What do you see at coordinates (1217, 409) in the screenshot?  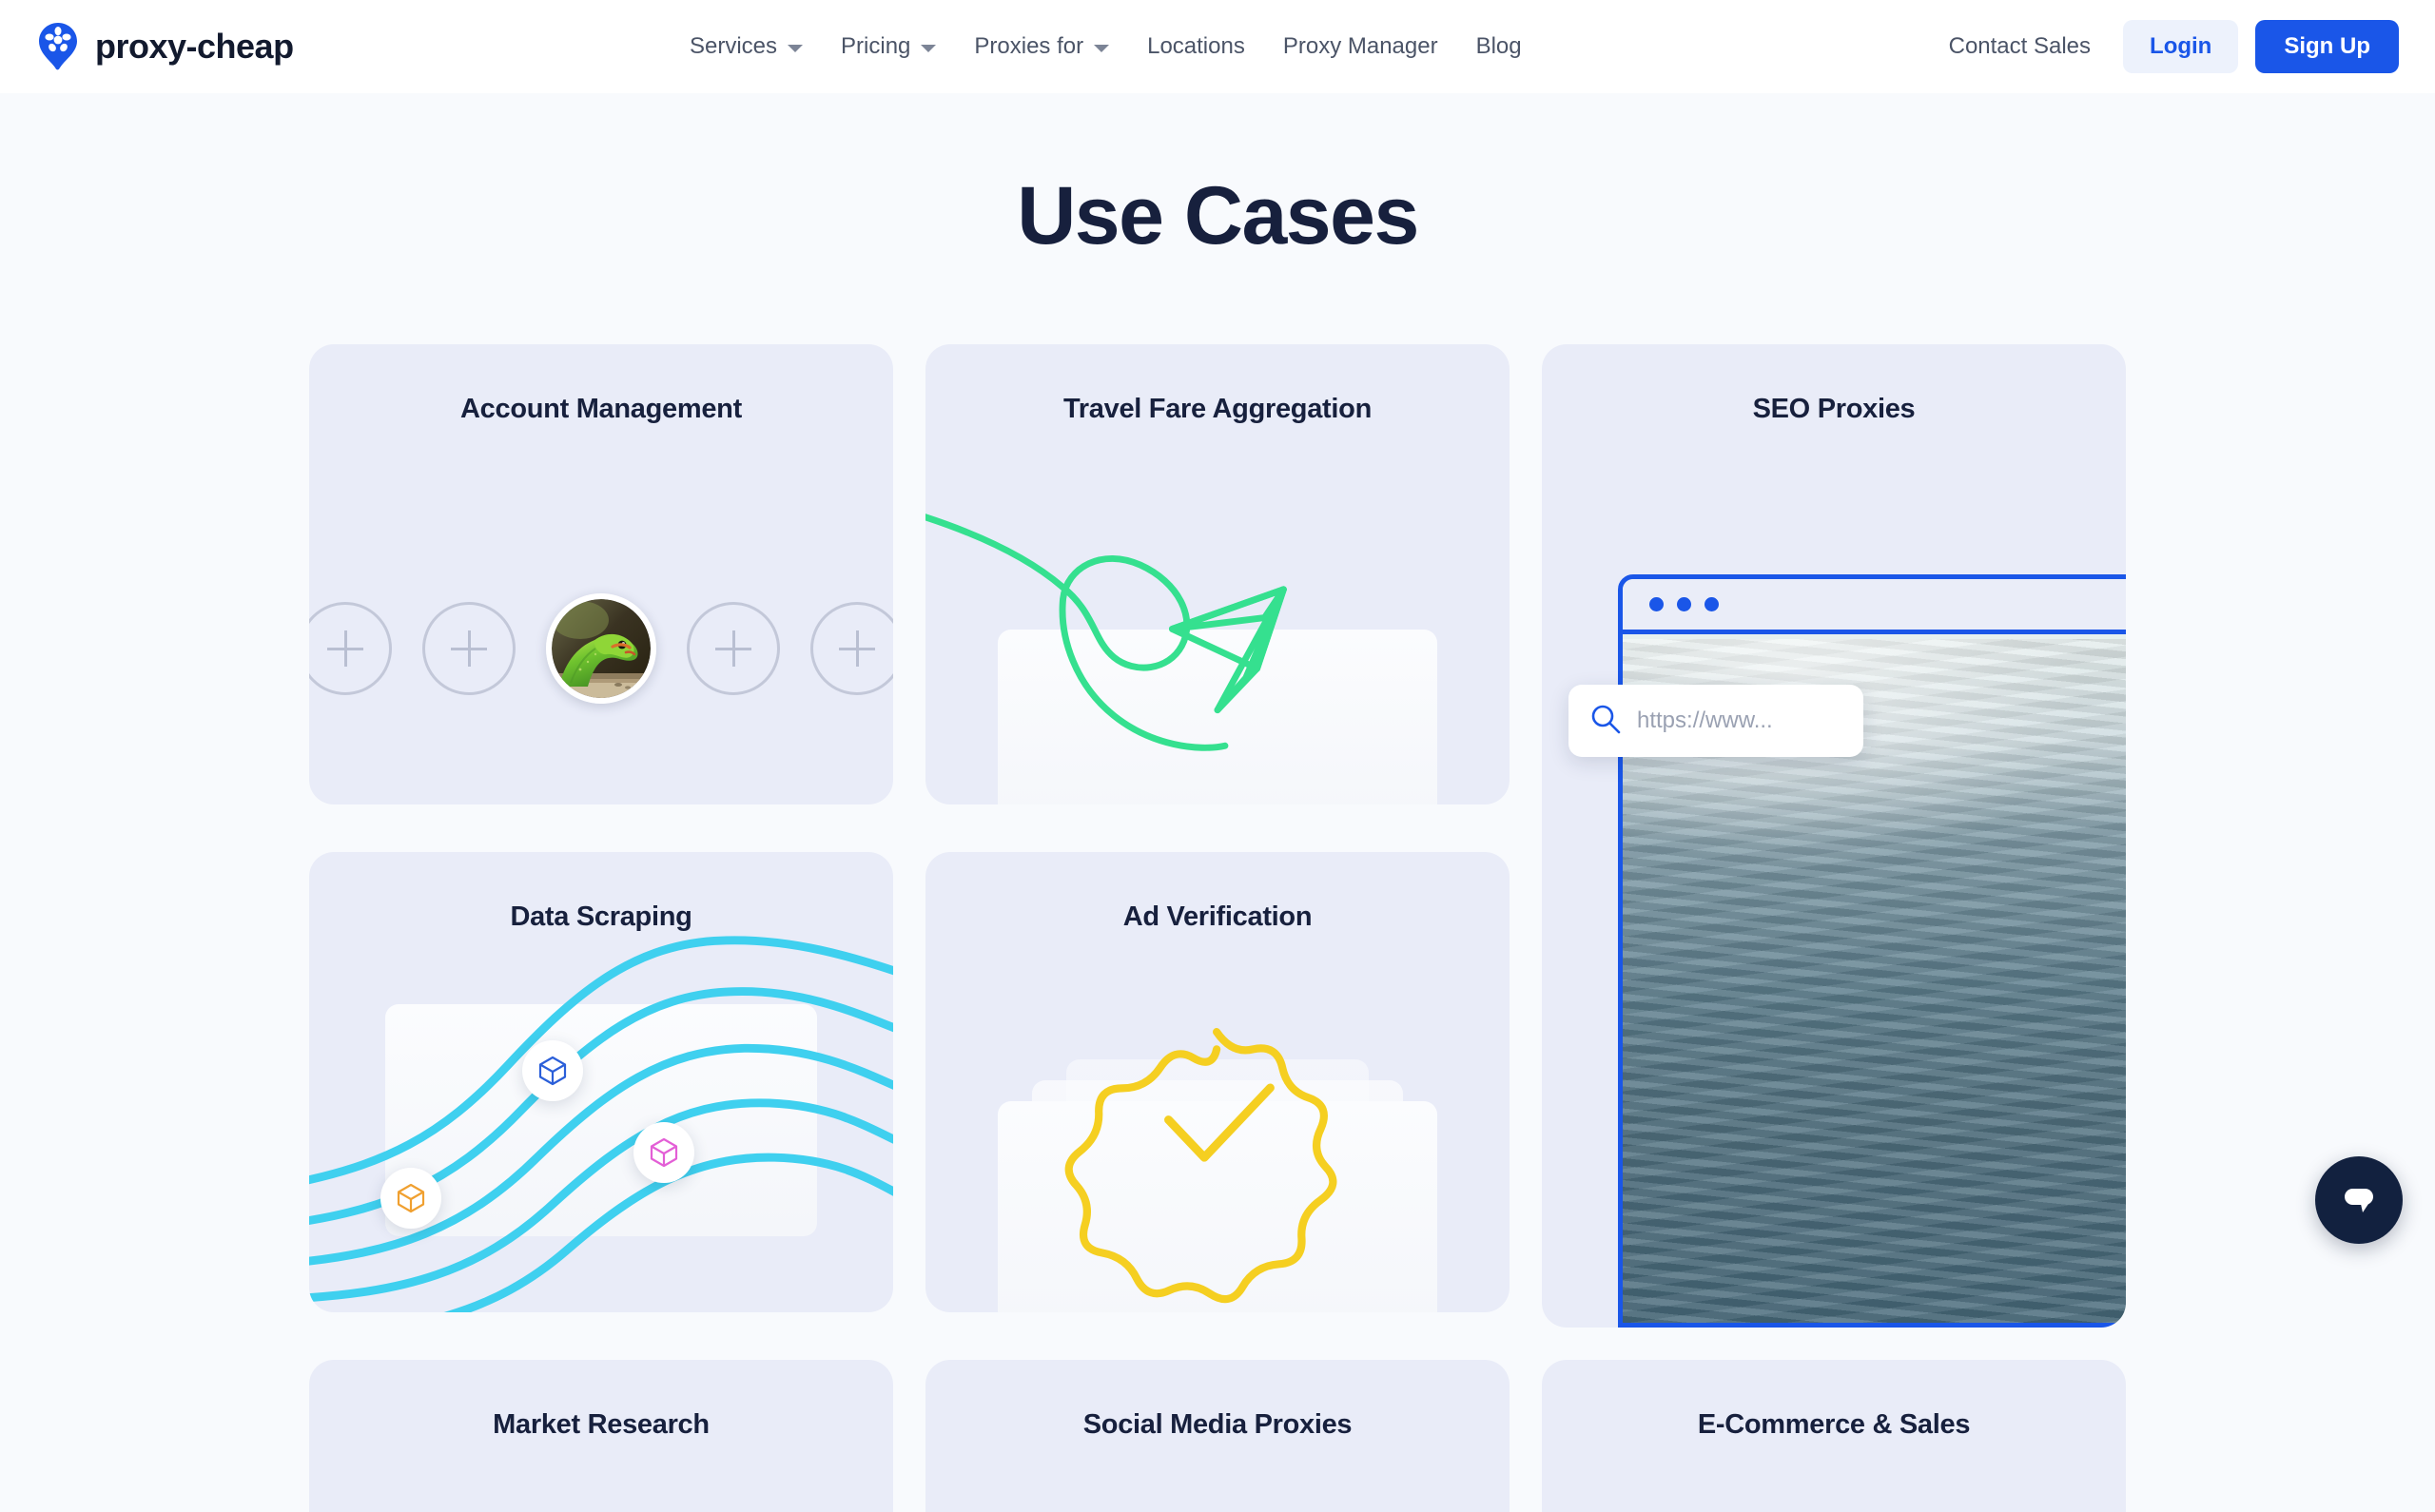 I see `card-title: Travel Fare Aggregation` at bounding box center [1217, 409].